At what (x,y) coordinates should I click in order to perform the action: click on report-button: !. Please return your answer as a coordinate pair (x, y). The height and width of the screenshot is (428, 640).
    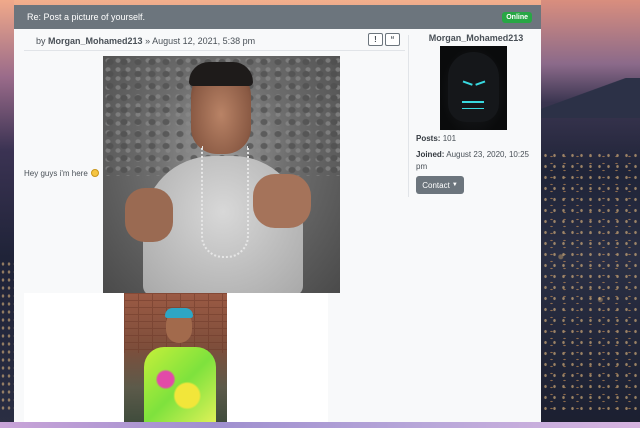
    Looking at the image, I should click on (375, 39).